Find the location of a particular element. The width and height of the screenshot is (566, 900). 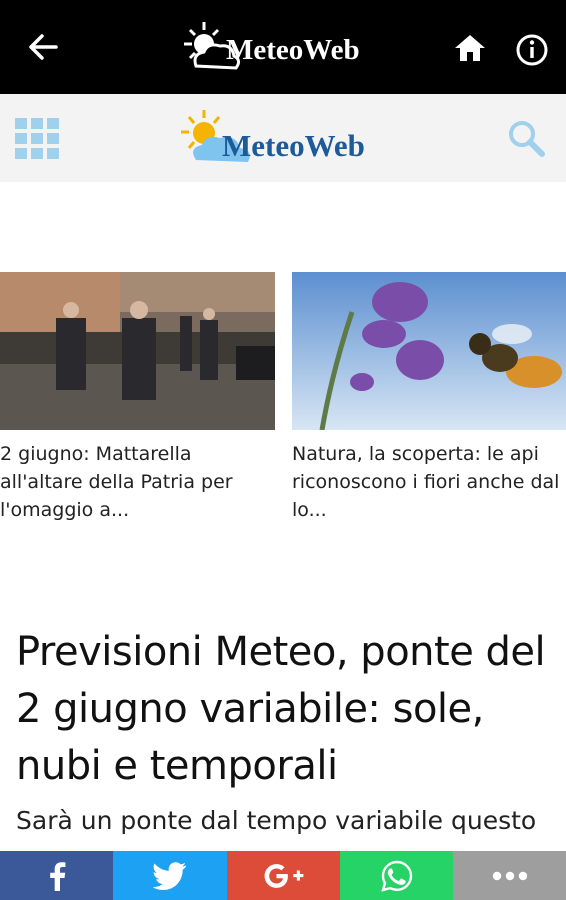

grid-menu-icon is located at coordinates (37, 138).